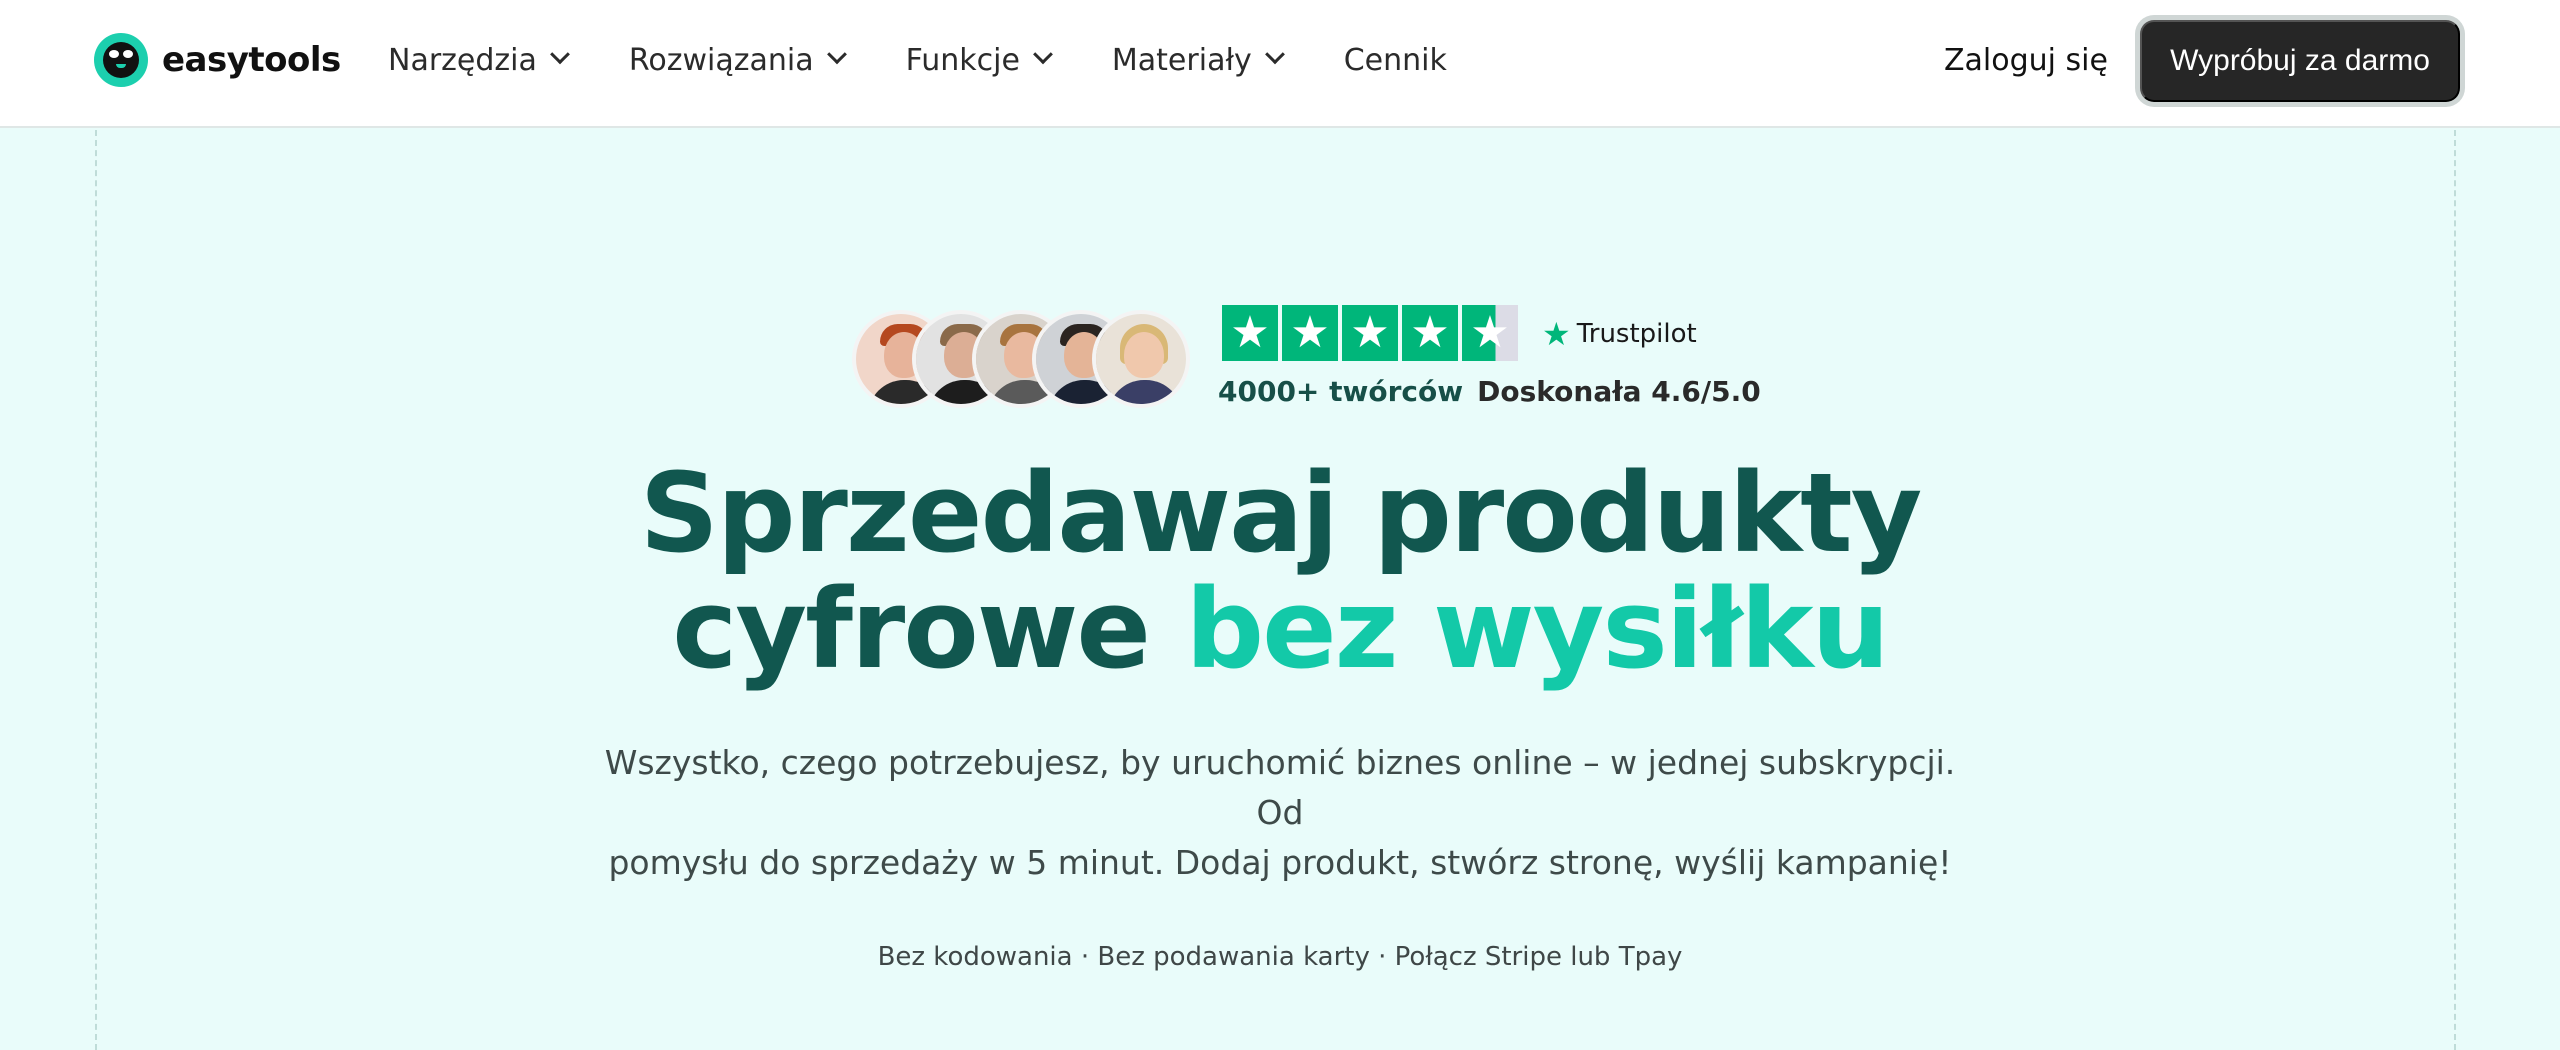 This screenshot has height=1050, width=2560. Describe the element at coordinates (1341, 391) in the screenshot. I see `creators-count: 4000+ twórców` at that location.